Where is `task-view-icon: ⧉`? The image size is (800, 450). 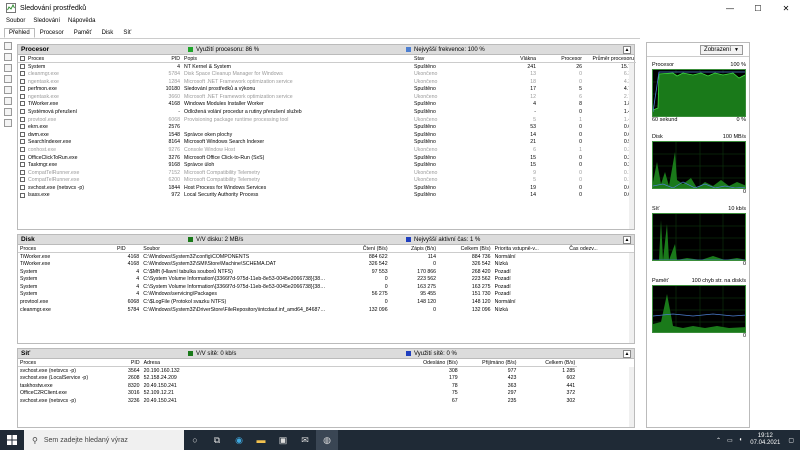
task-view-icon: ⧉ is located at coordinates (217, 440).